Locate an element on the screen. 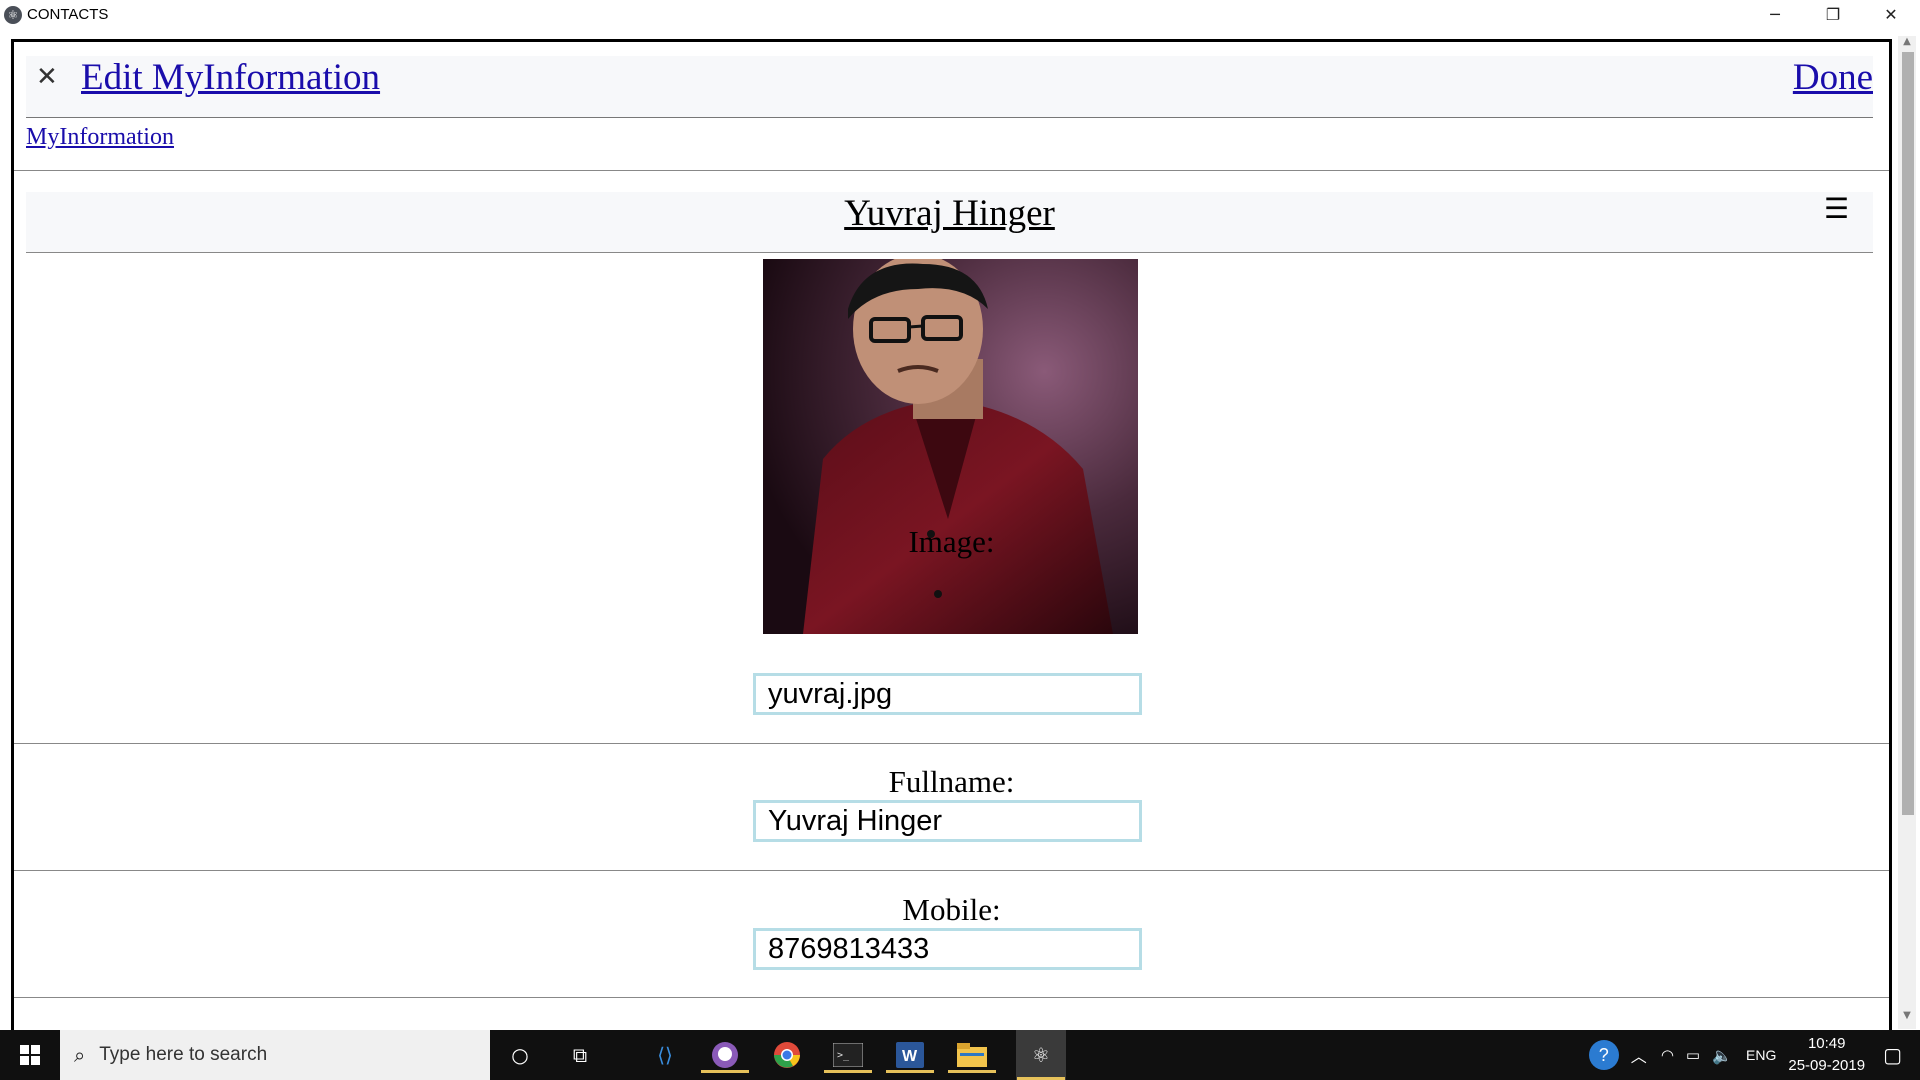 Image resolution: width=1920 pixels, height=1080 pixels. done-button: Done is located at coordinates (1833, 77).